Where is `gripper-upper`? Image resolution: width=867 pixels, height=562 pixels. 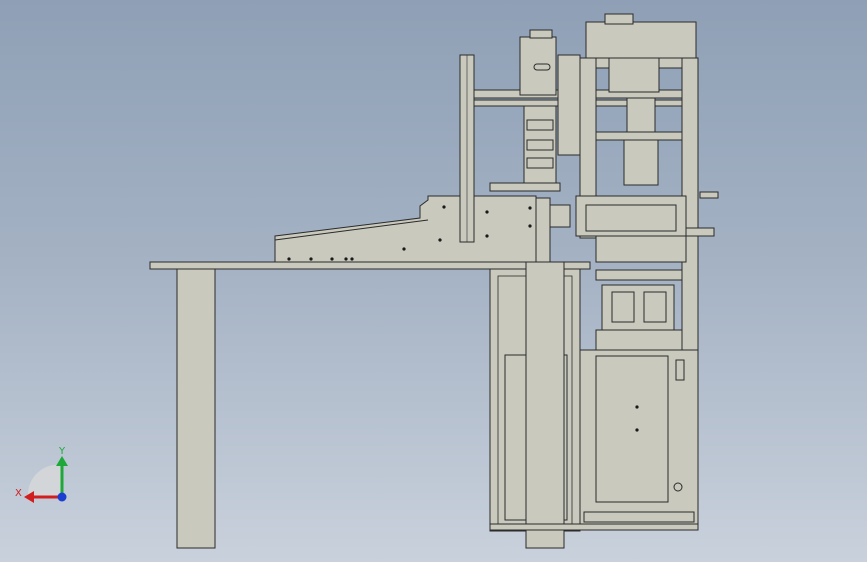
gripper-upper is located at coordinates (641, 115).